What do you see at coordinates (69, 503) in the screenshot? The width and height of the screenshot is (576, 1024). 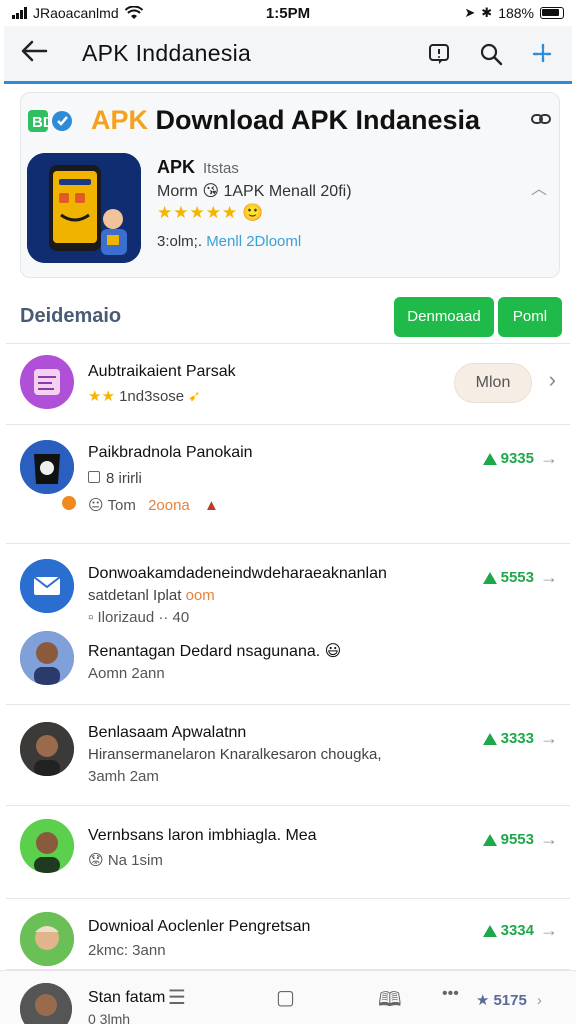 I see `badge-icon` at bounding box center [69, 503].